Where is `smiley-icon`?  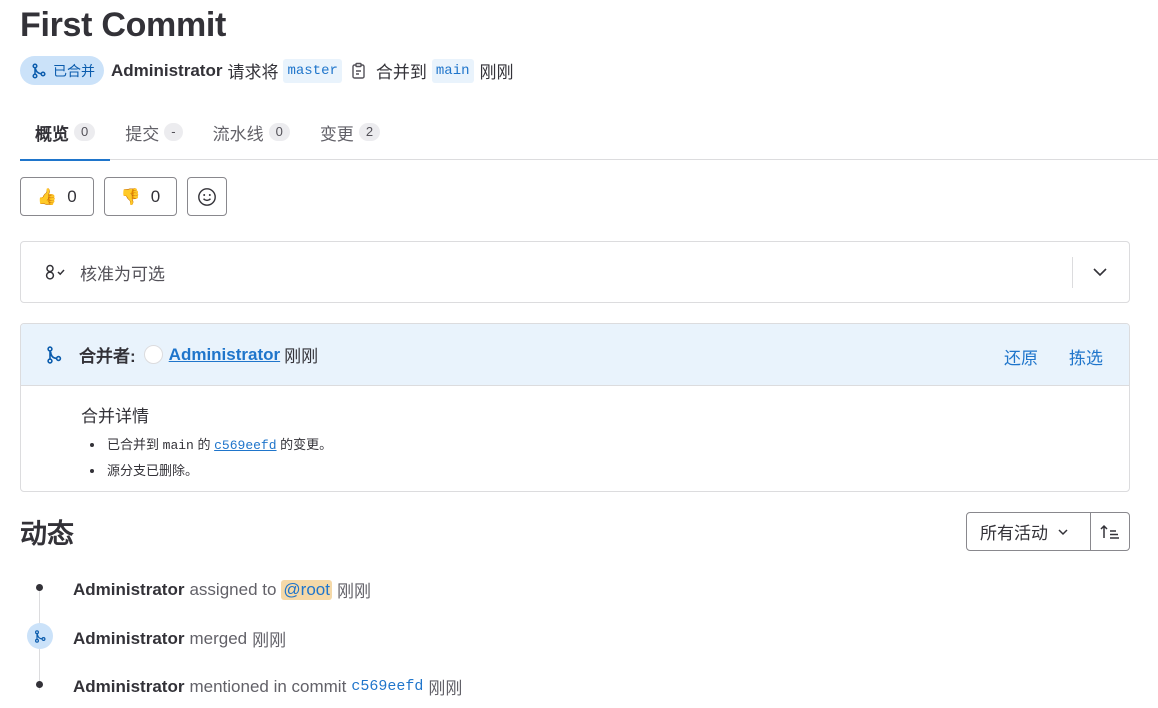
smiley-icon is located at coordinates (207, 196).